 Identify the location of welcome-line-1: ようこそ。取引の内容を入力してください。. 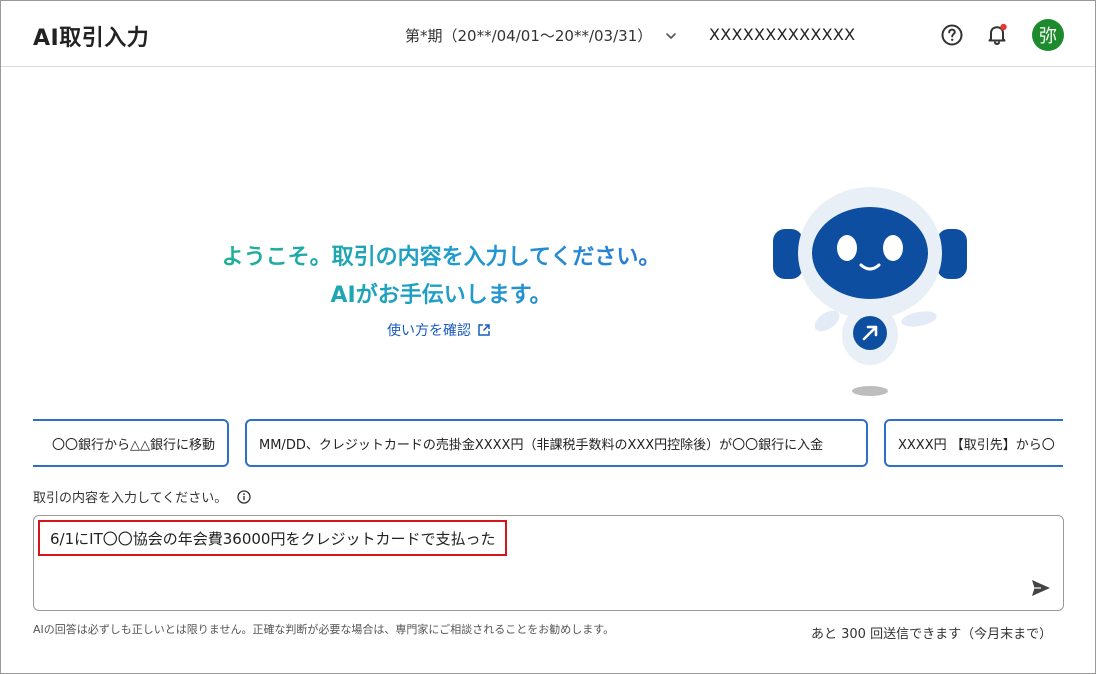
(441, 258).